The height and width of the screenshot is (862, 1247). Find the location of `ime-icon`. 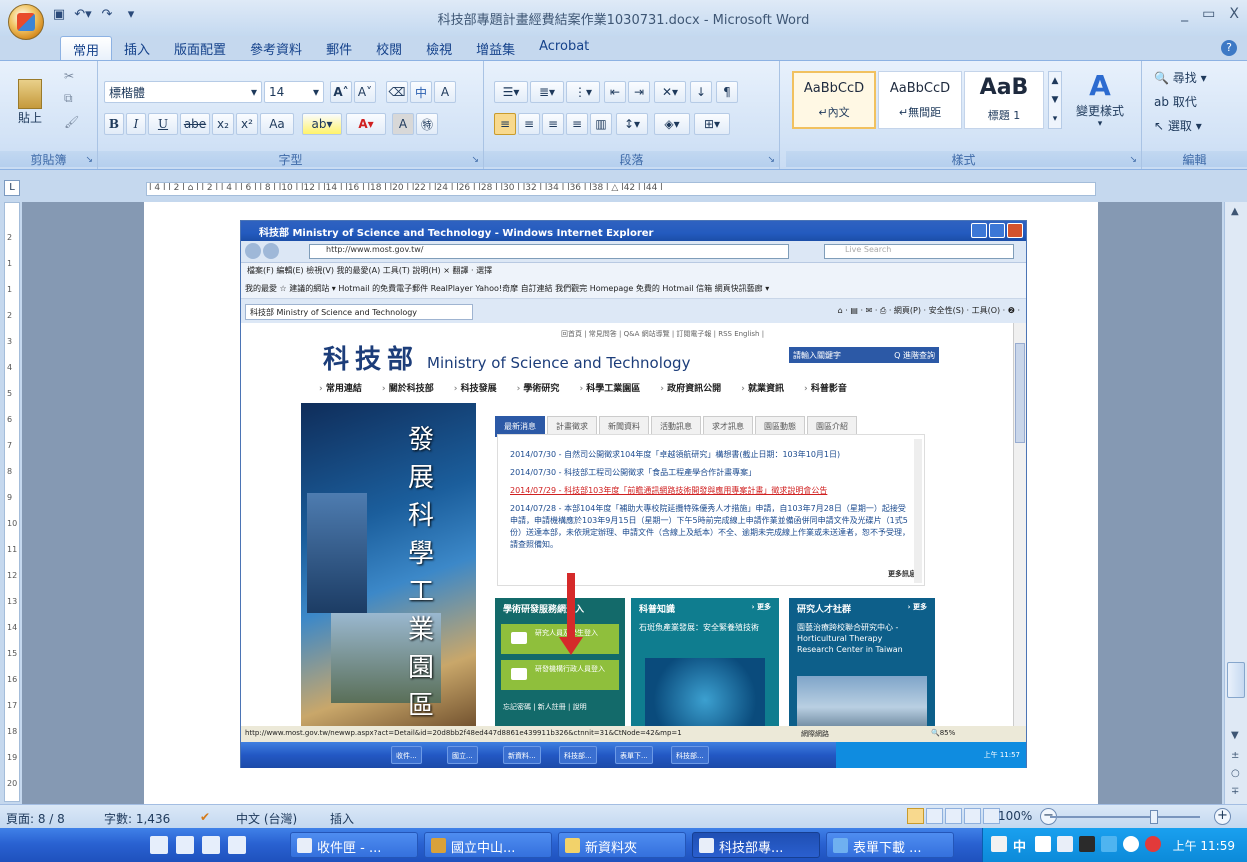

ime-icon is located at coordinates (999, 844).